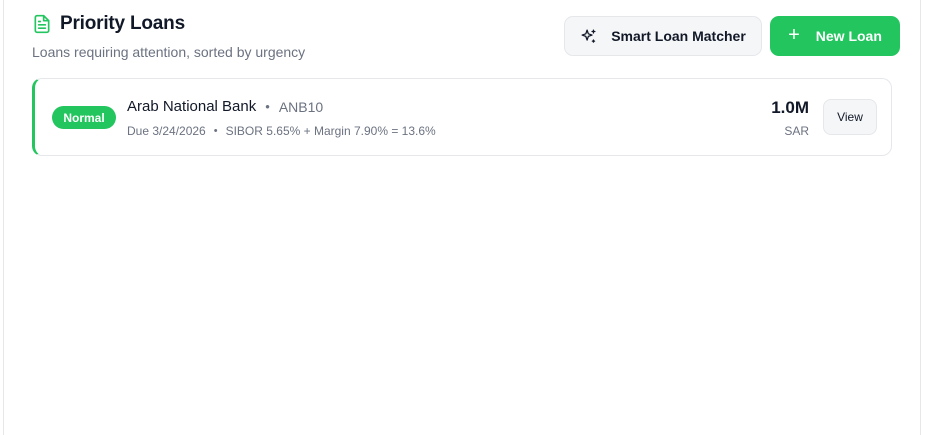  Describe the element at coordinates (588, 36) in the screenshot. I see `sparkles-icon` at that location.